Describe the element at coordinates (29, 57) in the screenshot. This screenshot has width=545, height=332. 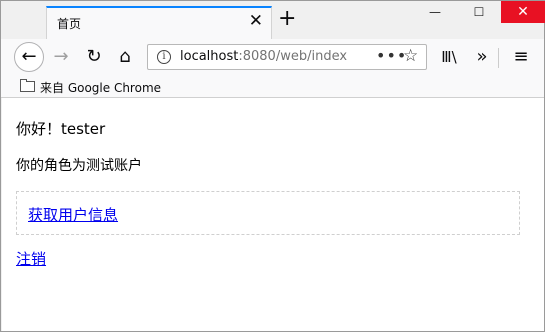
I see `back-icon: ←` at that location.